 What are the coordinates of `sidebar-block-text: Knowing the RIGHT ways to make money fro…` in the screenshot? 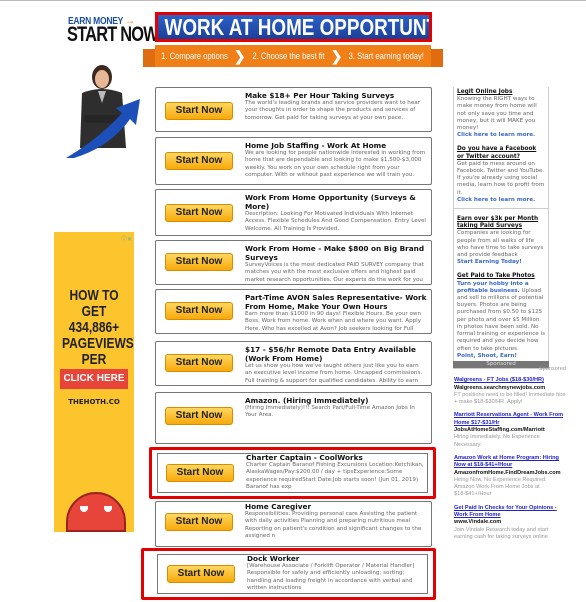 It's located at (497, 114).